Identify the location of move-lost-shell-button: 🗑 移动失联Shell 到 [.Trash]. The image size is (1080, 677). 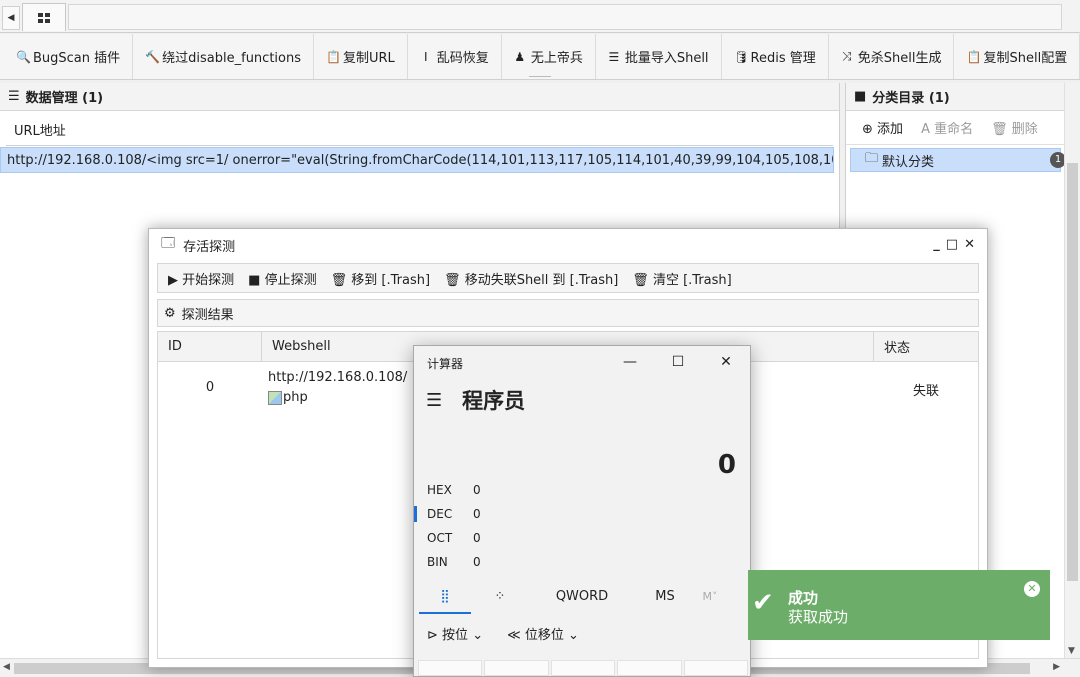
(531, 278).